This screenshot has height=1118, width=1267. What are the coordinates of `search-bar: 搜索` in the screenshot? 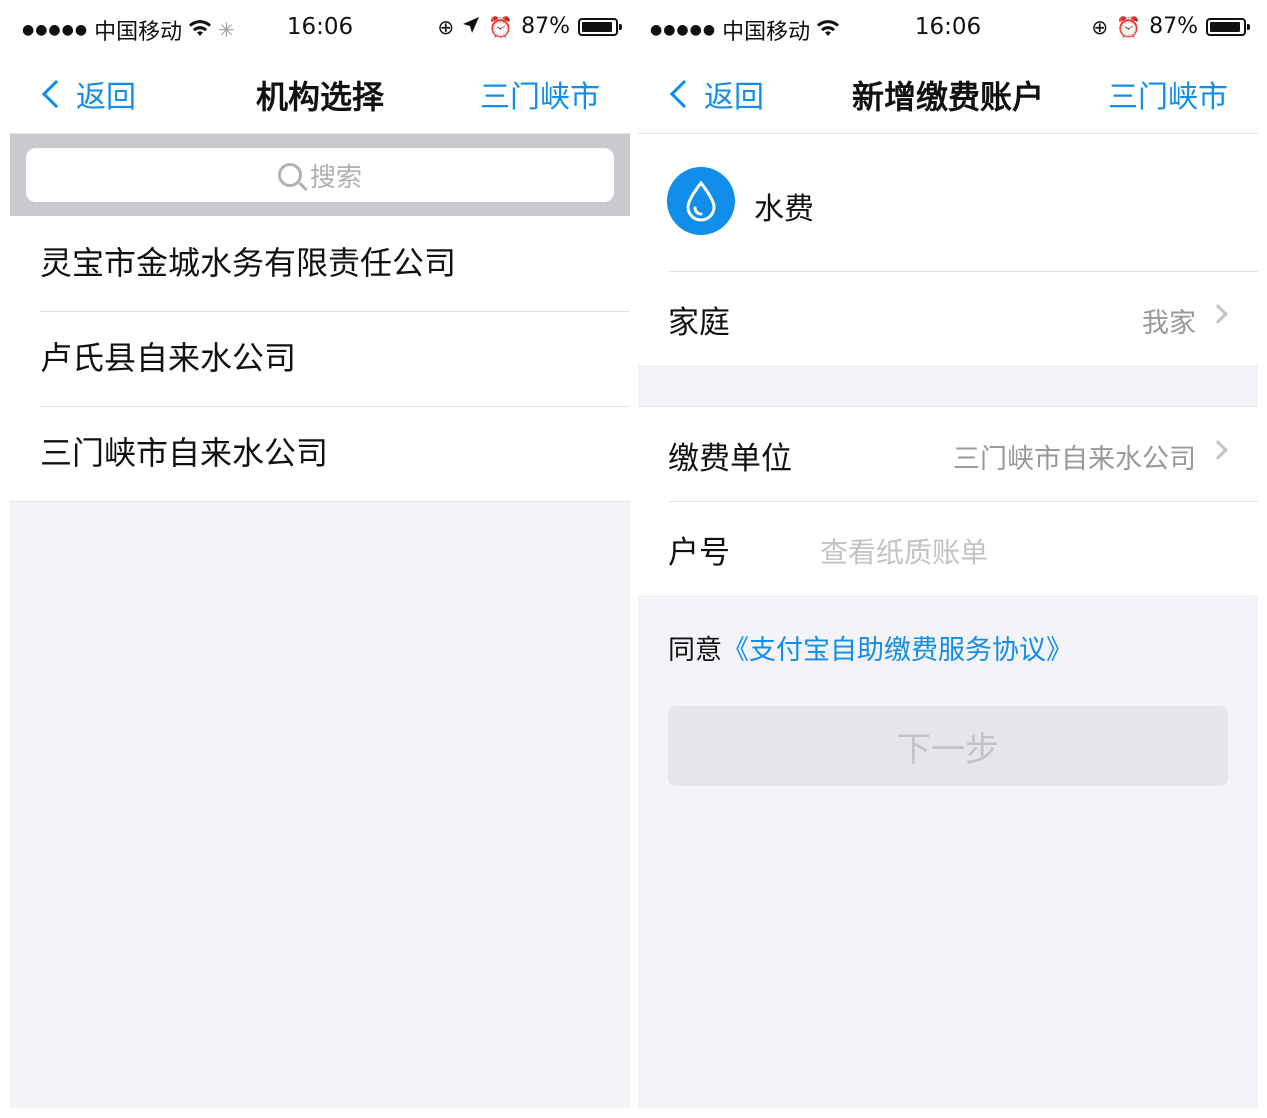 It's located at (320, 175).